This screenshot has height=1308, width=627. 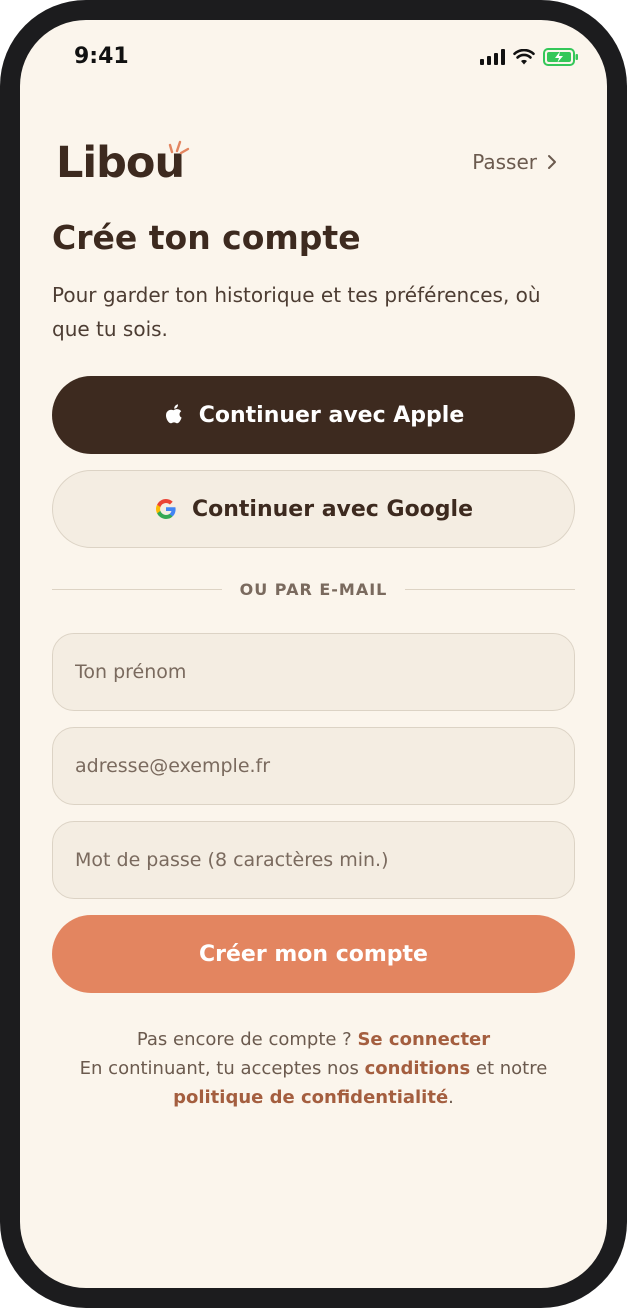 I want to click on privacy-link: politique de confidentialité, so click(x=310, y=1097).